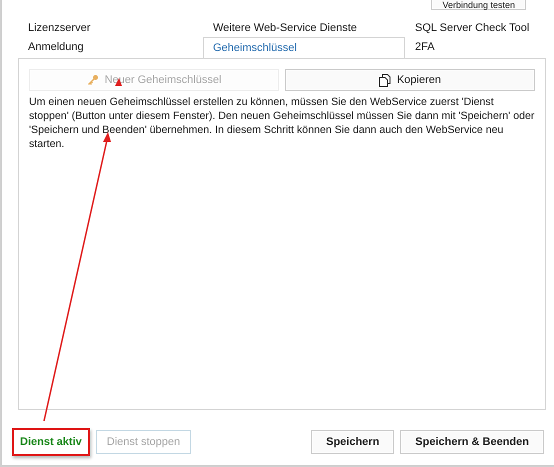 The height and width of the screenshot is (467, 554). Describe the element at coordinates (410, 80) in the screenshot. I see `copy-button: Kopieren` at that location.